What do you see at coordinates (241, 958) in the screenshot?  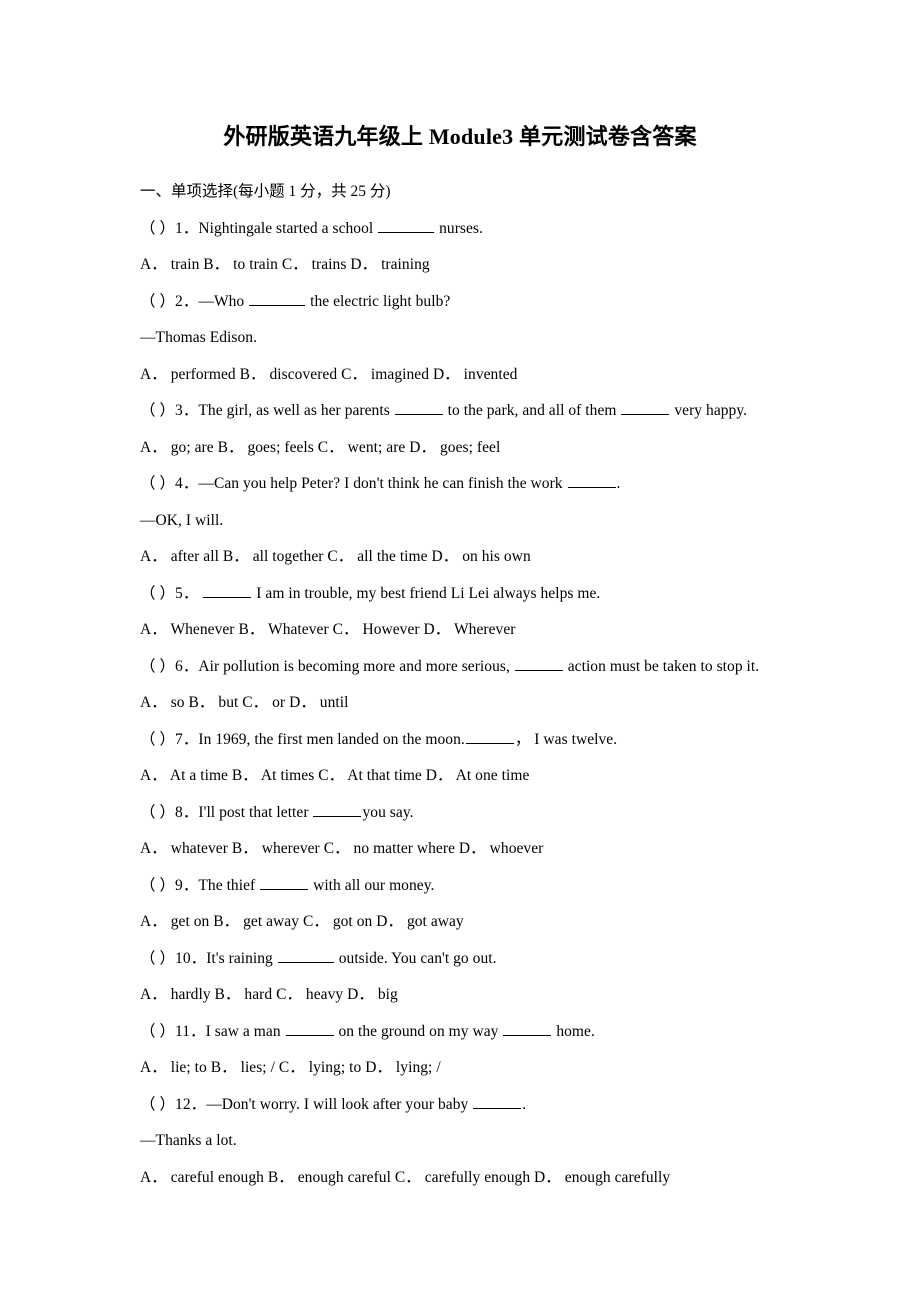 I see `question-text-before: It's raining` at bounding box center [241, 958].